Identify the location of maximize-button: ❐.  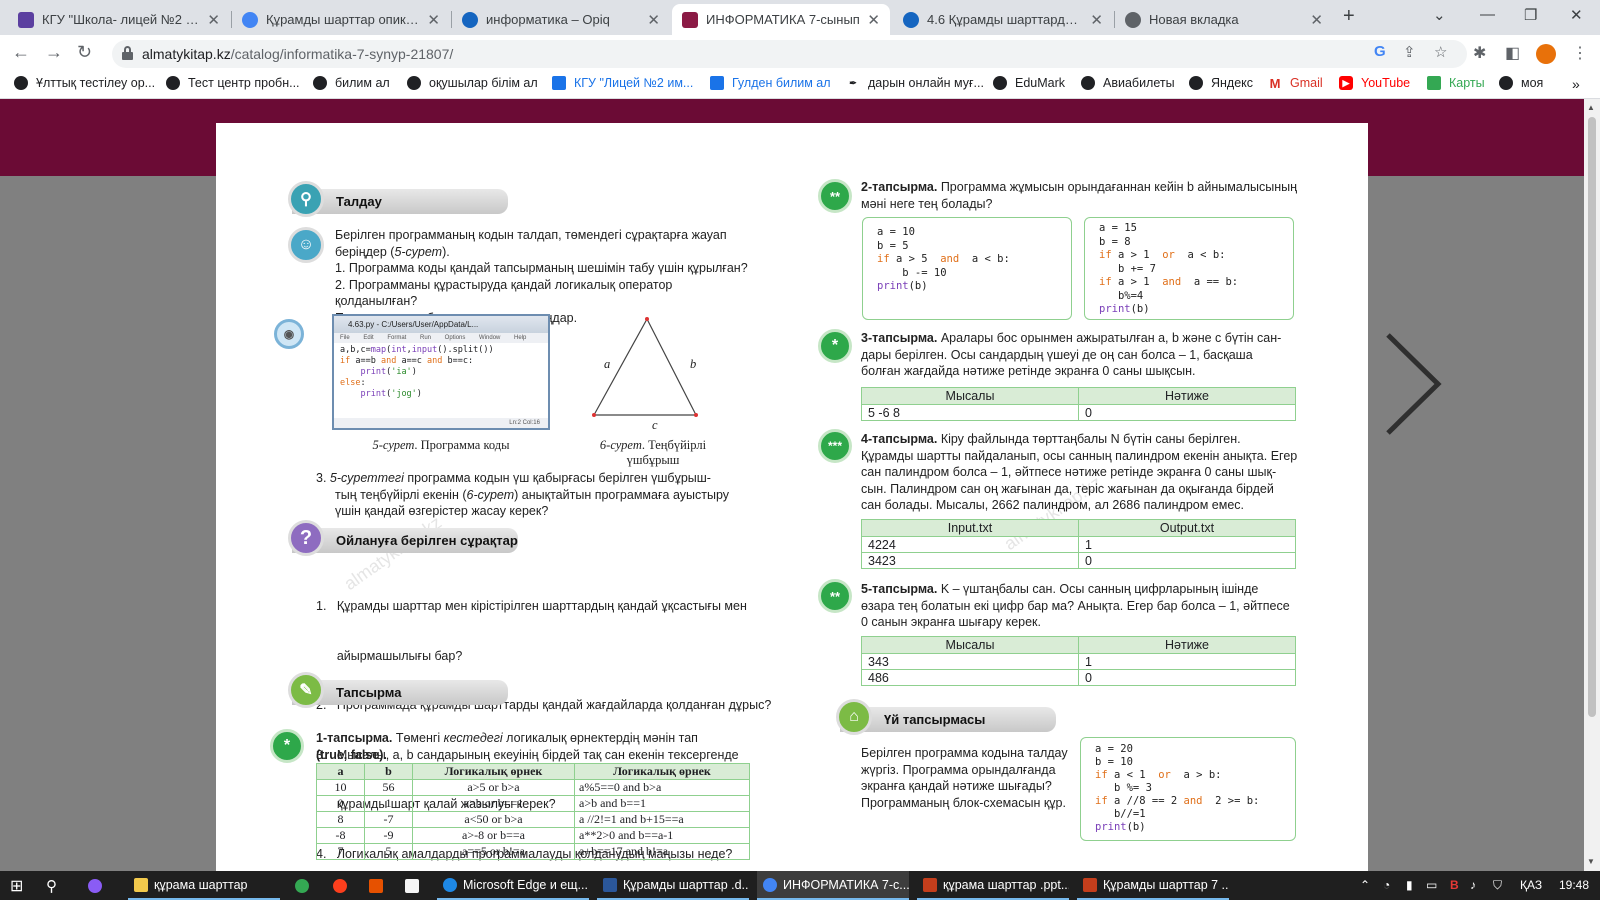
(1530, 15).